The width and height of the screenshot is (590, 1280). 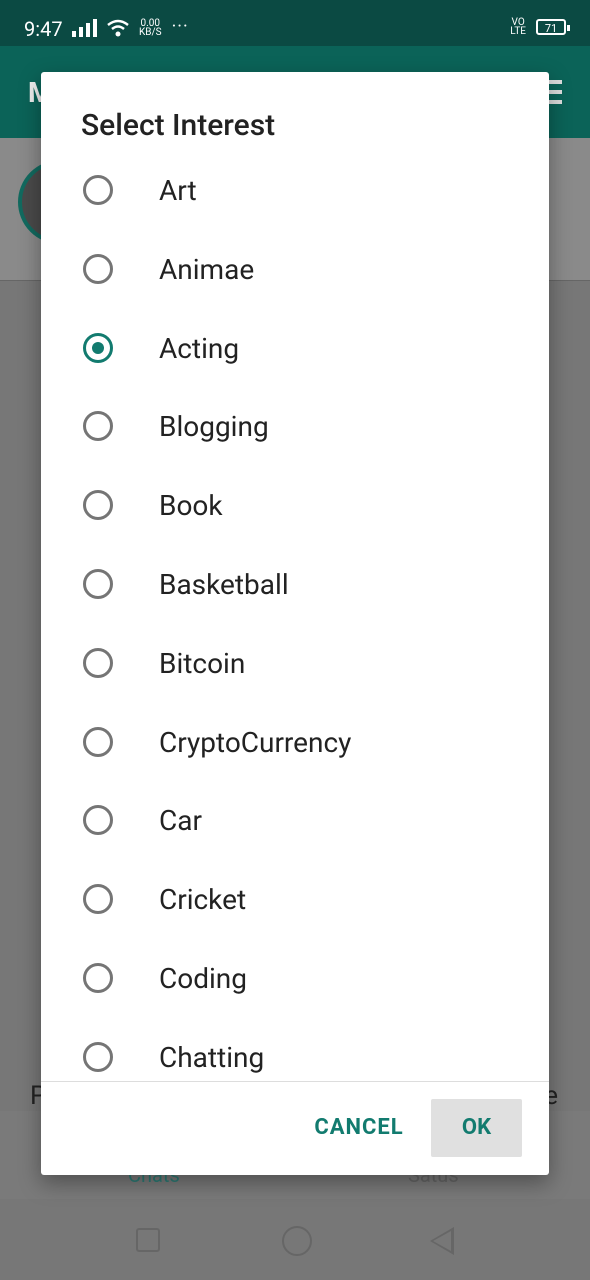 I want to click on home-icon, so click(x=297, y=1241).